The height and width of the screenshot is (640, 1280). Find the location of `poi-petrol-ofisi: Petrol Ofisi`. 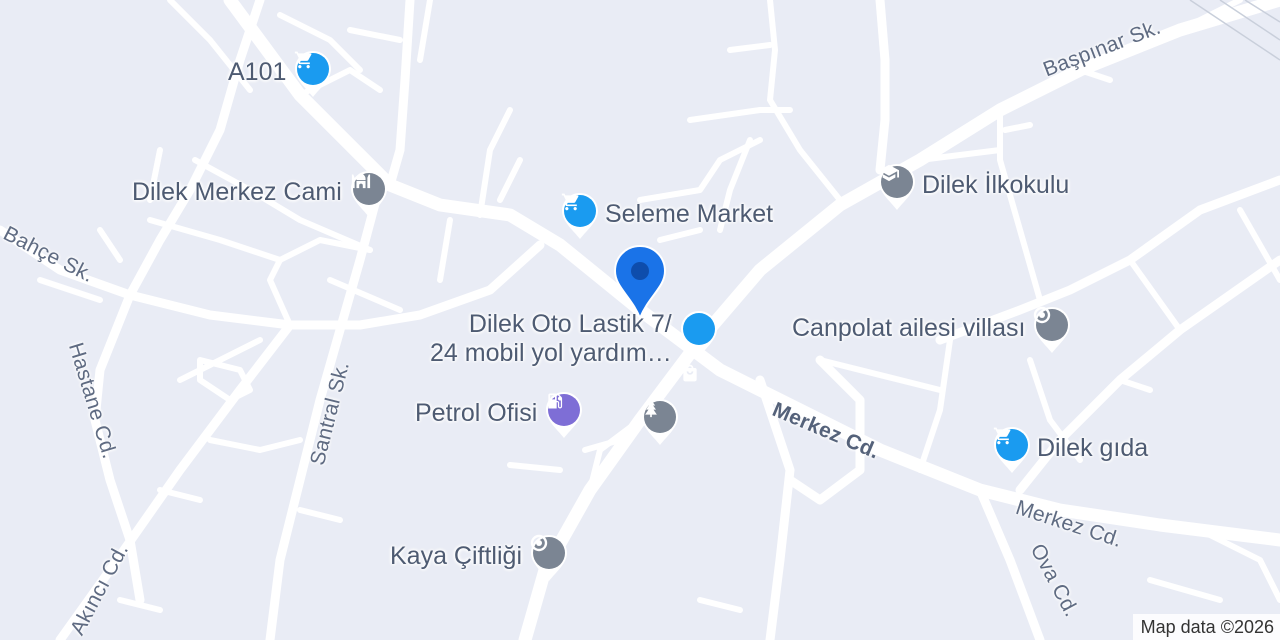

poi-petrol-ofisi: Petrol Ofisi is located at coordinates (499, 414).